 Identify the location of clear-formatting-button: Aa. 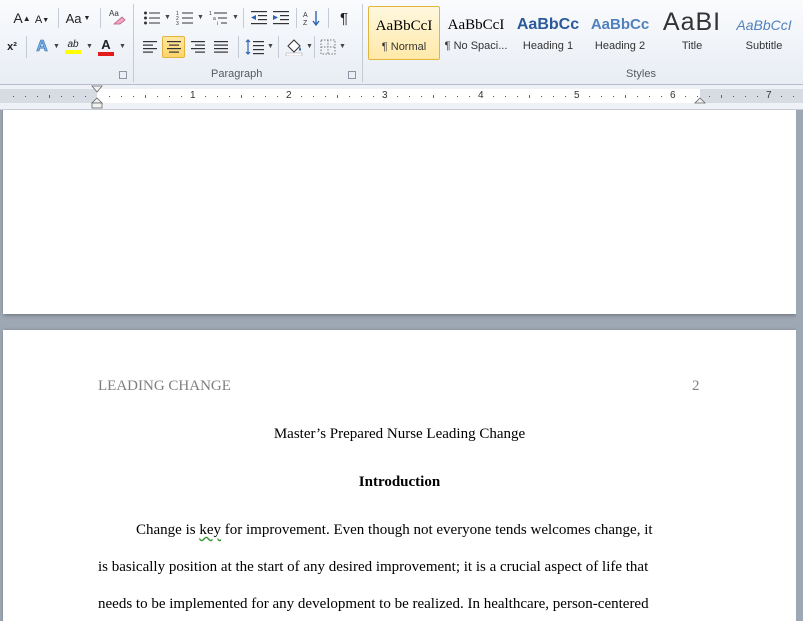
(117, 17).